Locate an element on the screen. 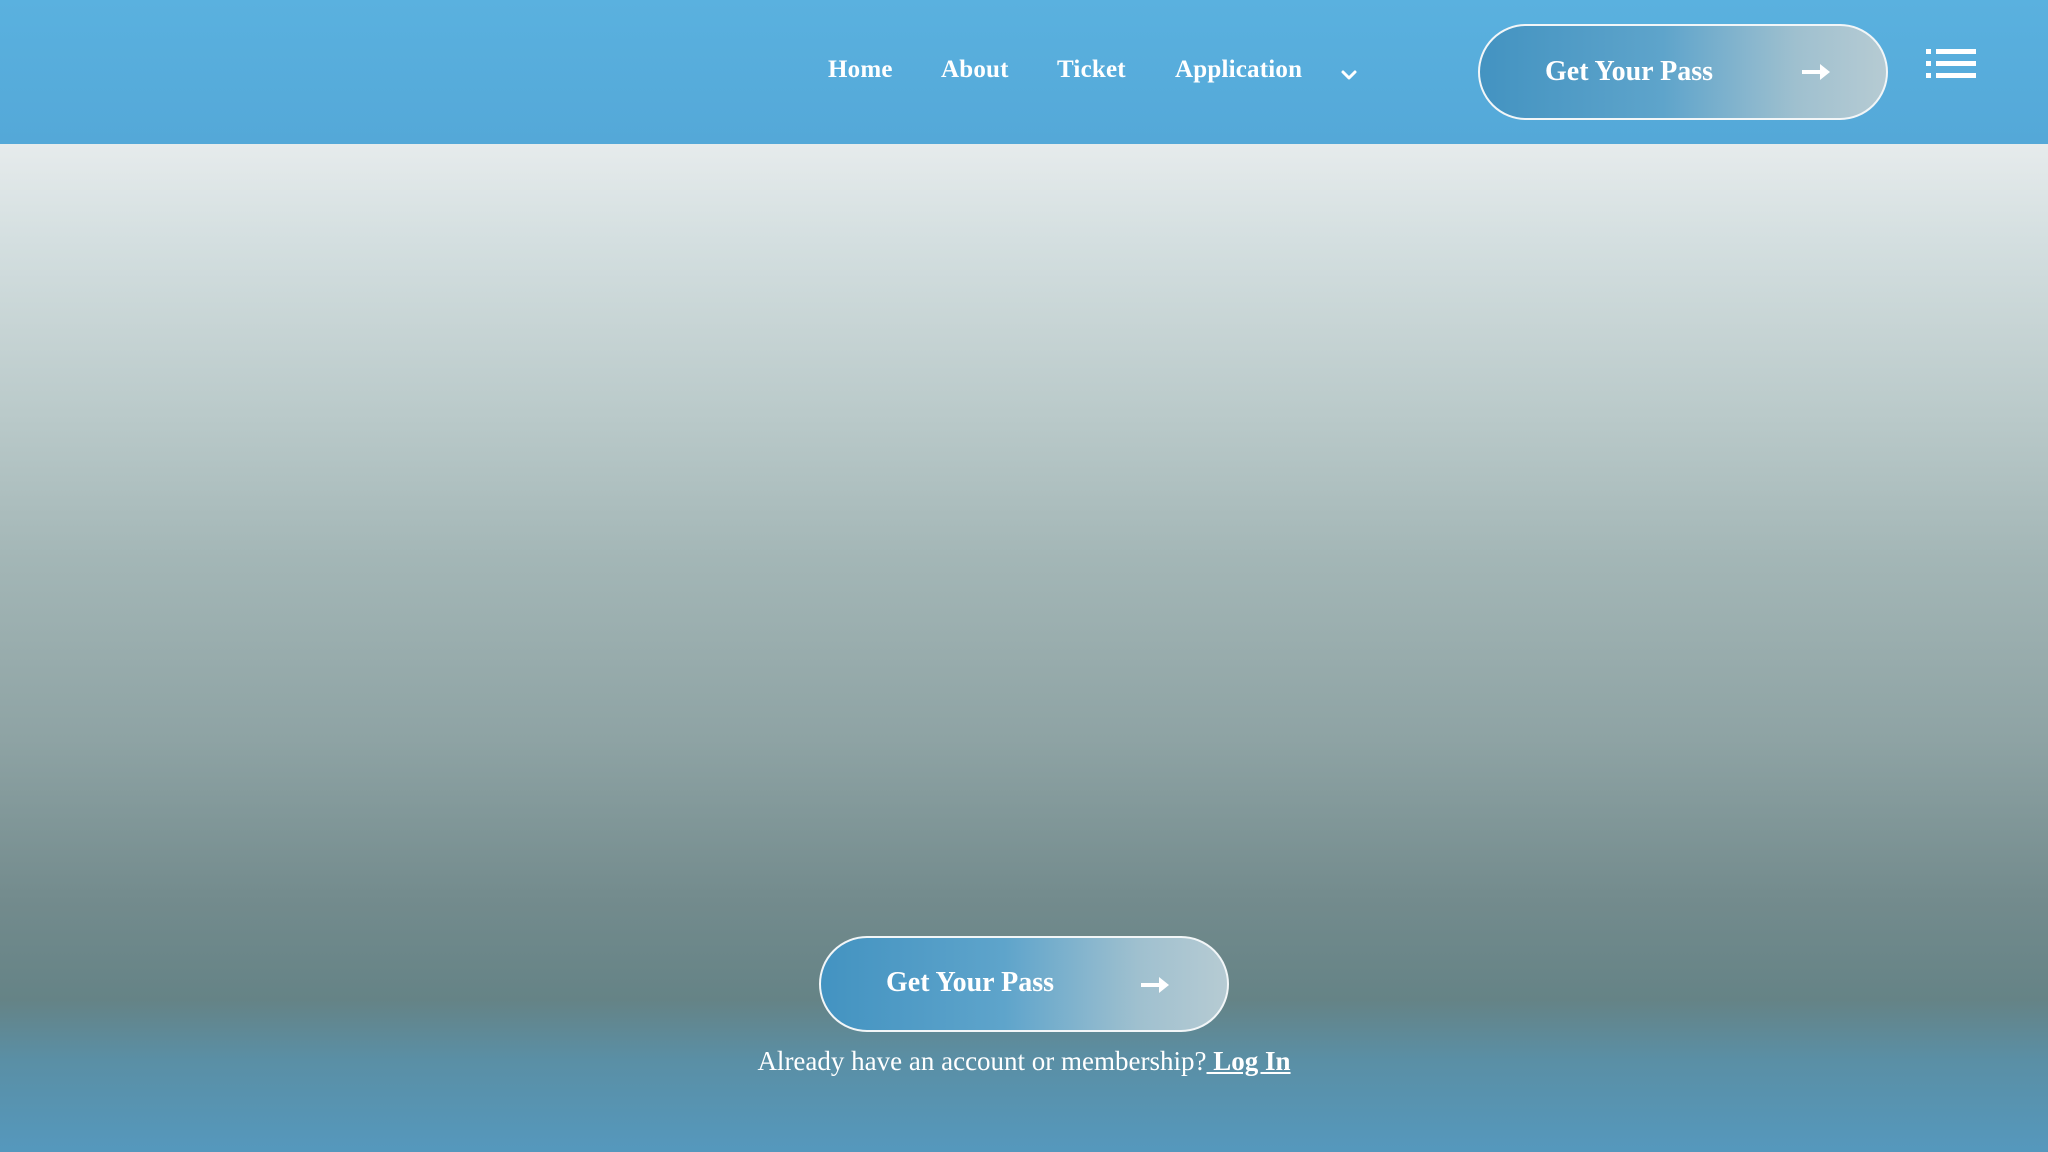  header-get-pass-button: Get Your Pass is located at coordinates (1683, 72).